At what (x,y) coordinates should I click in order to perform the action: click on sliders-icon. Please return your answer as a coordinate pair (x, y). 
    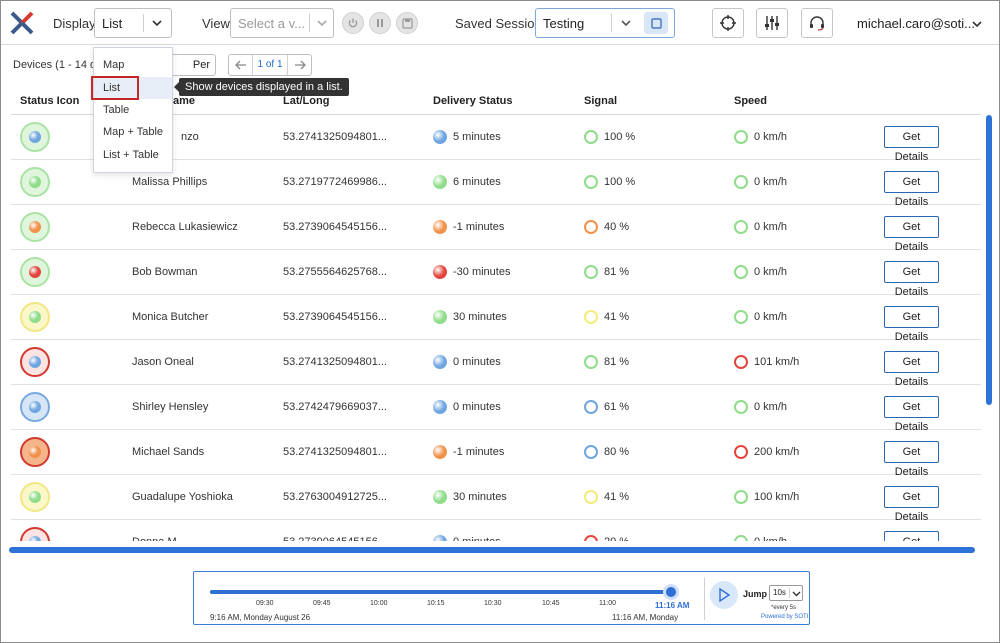
    Looking at the image, I should click on (772, 23).